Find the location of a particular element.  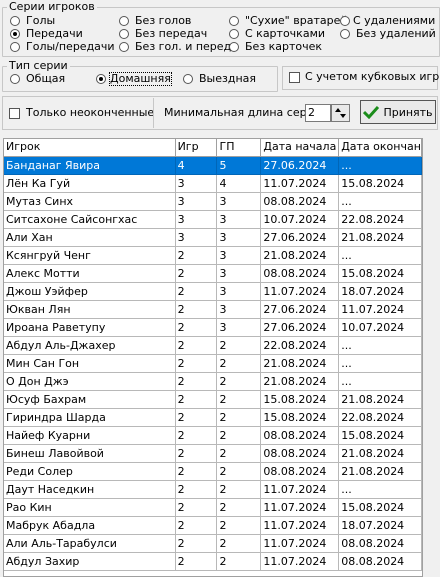

accept-button: Принять is located at coordinates (398, 112).